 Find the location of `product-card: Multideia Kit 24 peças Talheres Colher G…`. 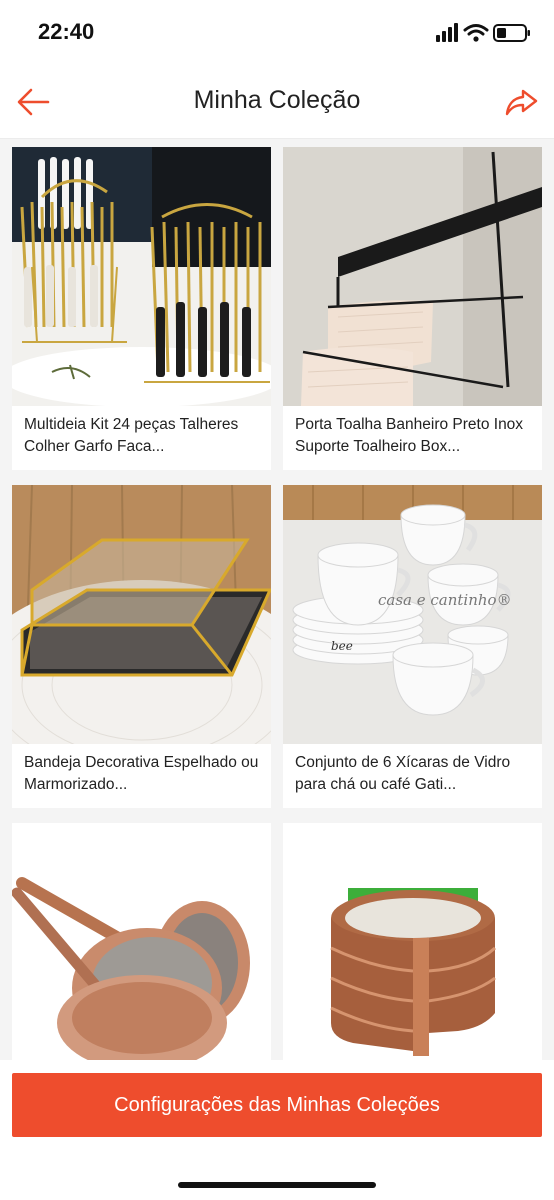

product-card: Multideia Kit 24 peças Talheres Colher G… is located at coordinates (141, 308).